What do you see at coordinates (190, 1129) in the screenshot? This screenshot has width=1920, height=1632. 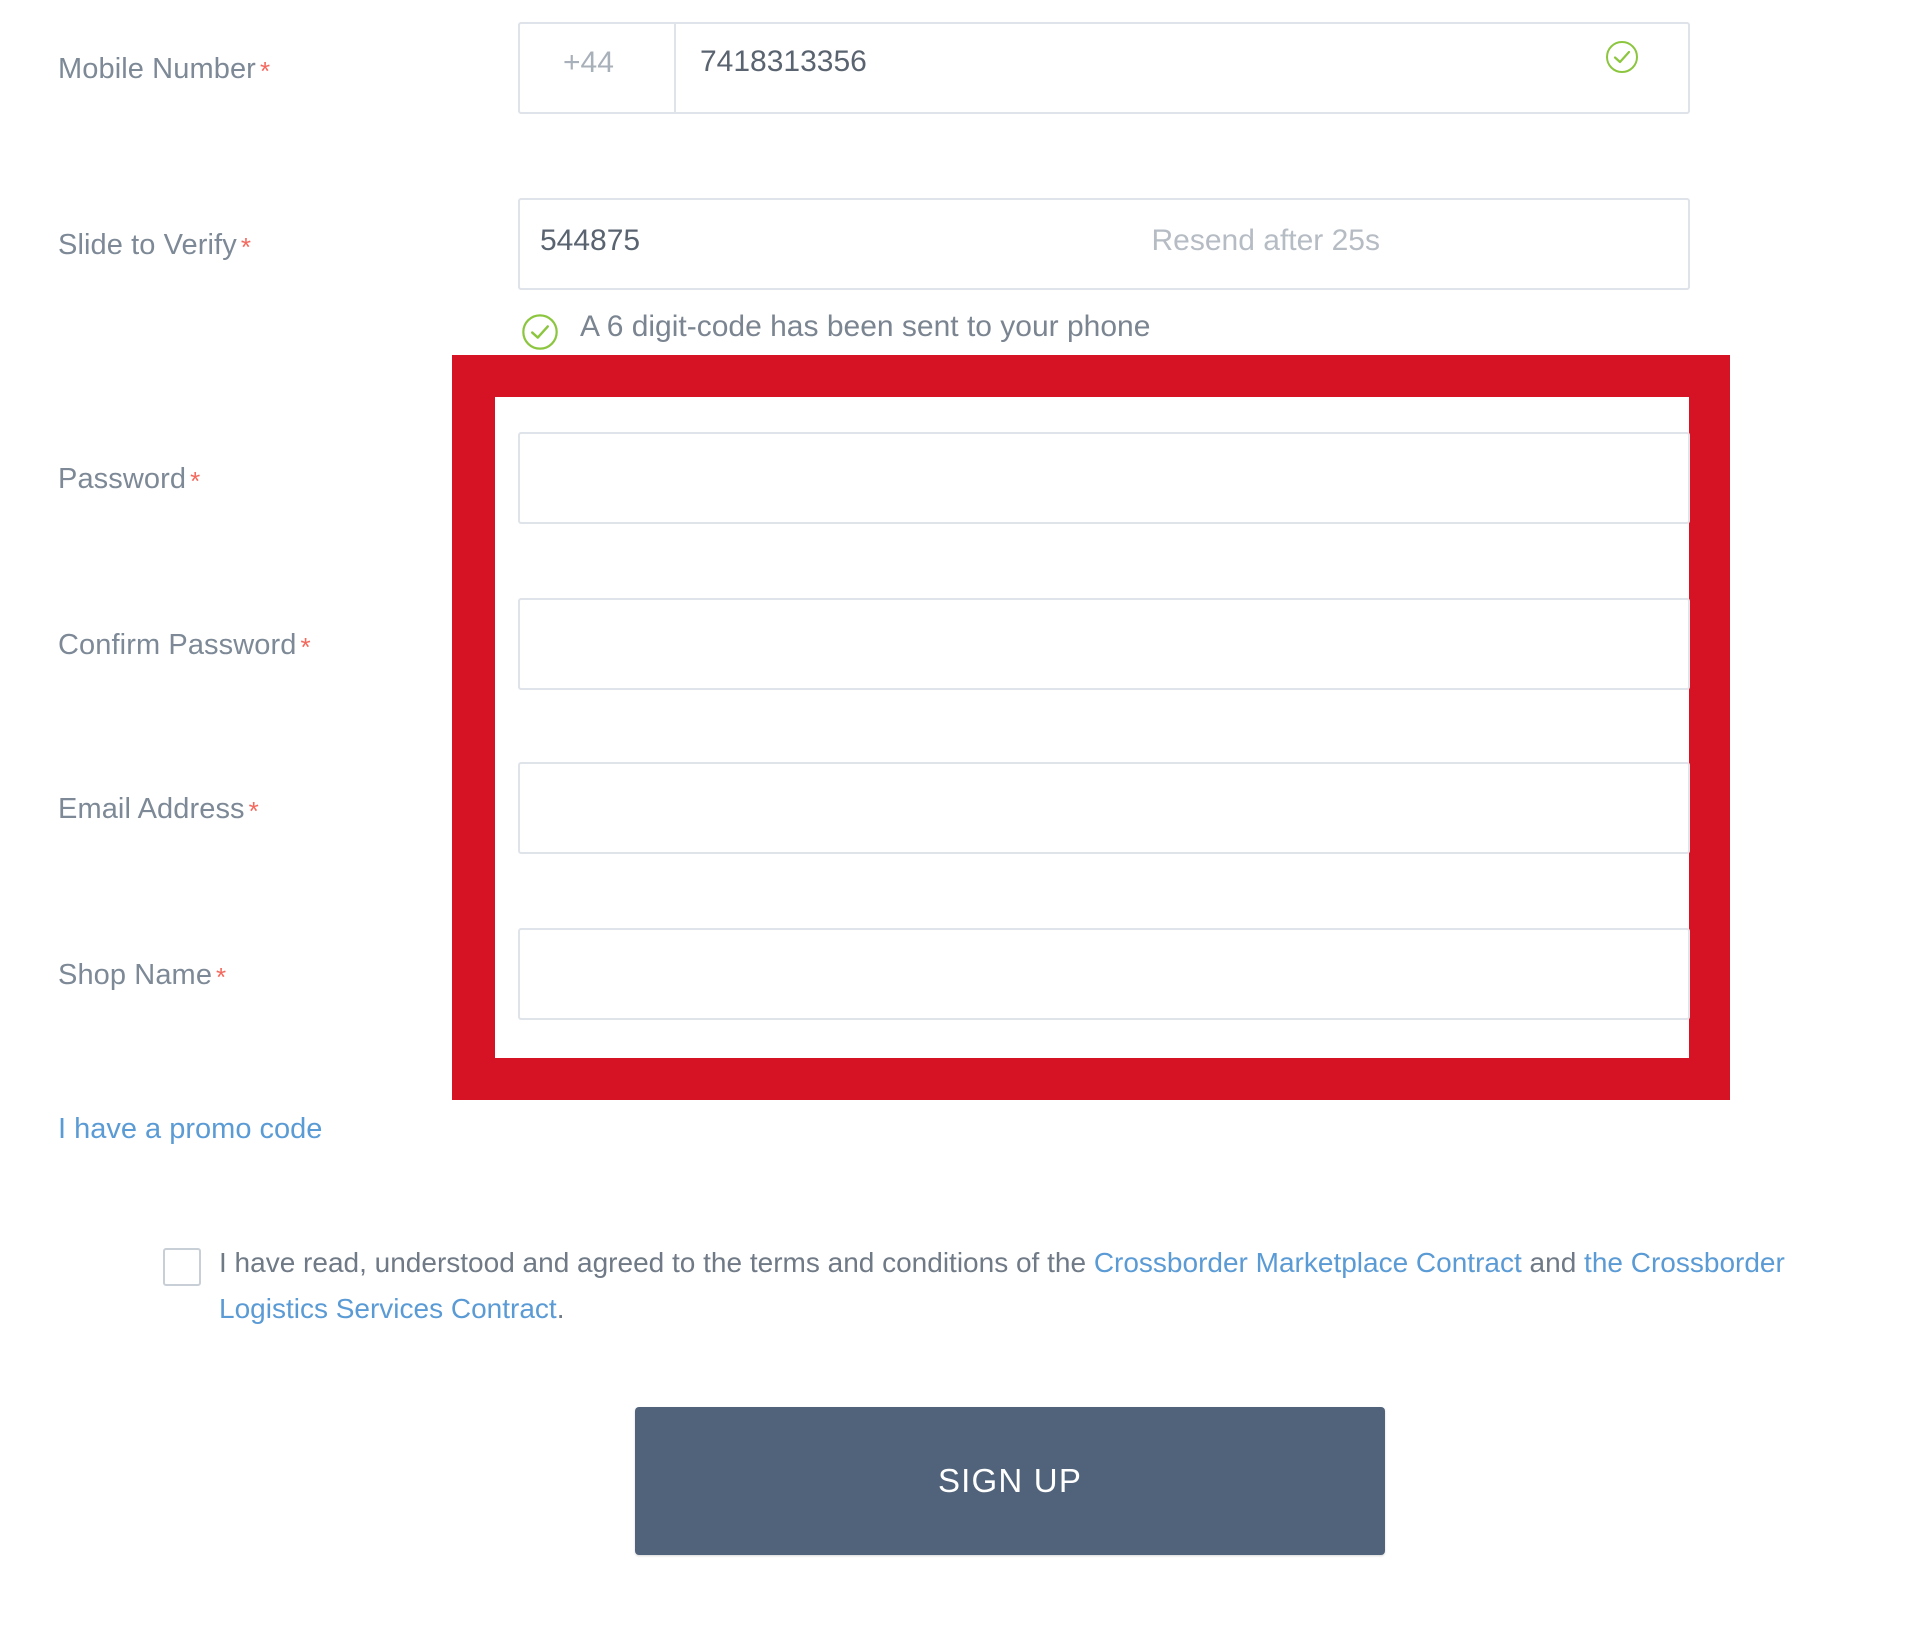 I see `promo-code-link: I have a promo code` at bounding box center [190, 1129].